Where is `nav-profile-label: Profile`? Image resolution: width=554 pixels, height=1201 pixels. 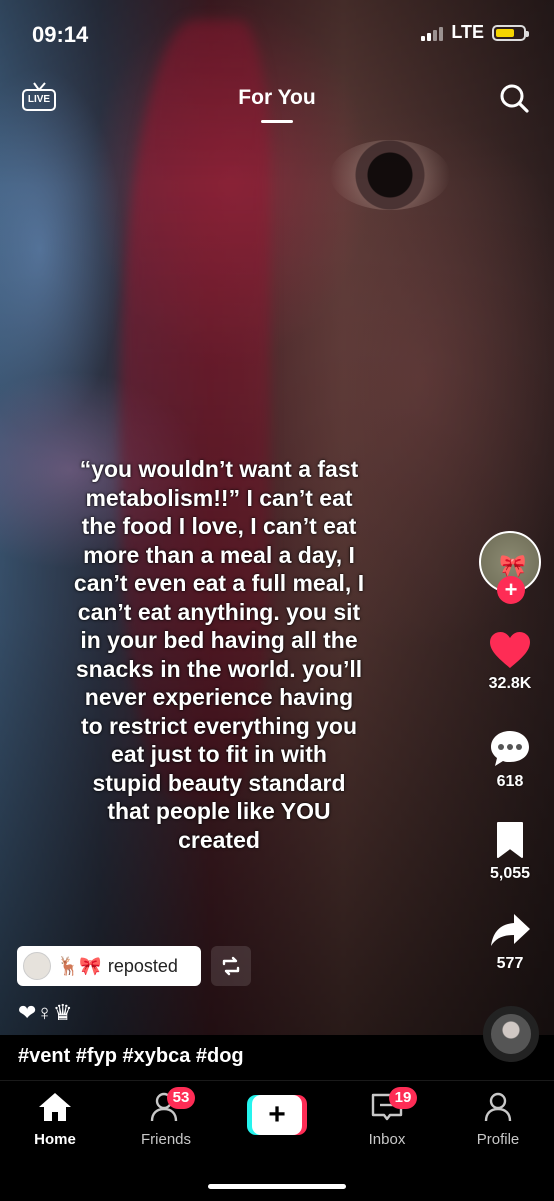 nav-profile-label: Profile is located at coordinates (498, 1139).